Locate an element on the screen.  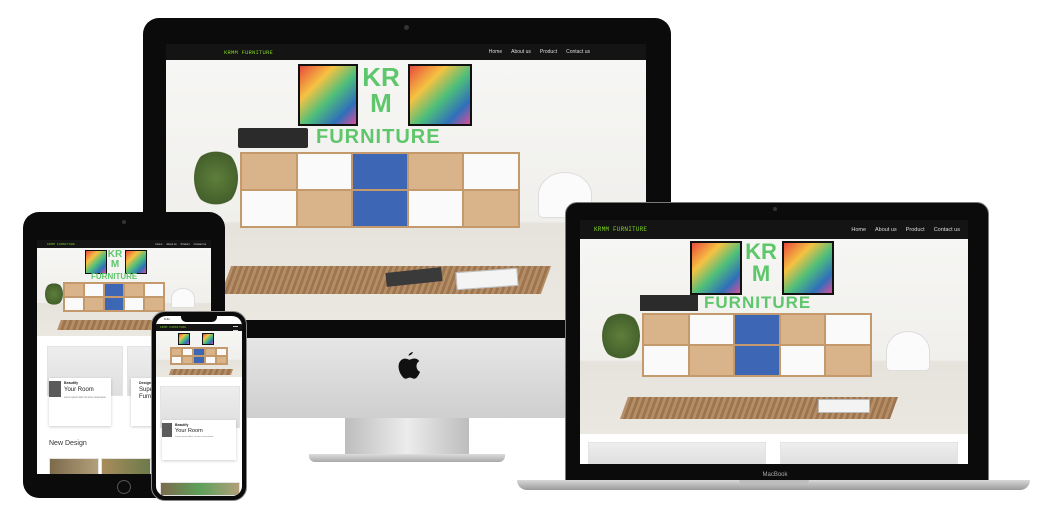
imac-base is located at coordinates (407, 458).